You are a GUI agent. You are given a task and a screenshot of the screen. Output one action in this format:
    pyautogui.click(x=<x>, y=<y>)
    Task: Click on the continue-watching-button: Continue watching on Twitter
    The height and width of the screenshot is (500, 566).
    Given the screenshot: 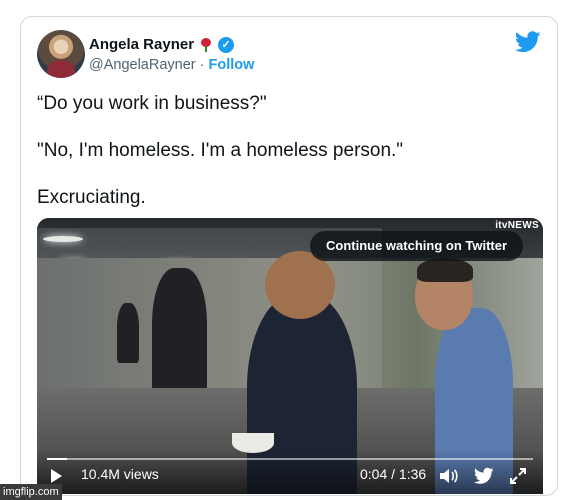 What is the action you would take?
    pyautogui.click(x=417, y=246)
    